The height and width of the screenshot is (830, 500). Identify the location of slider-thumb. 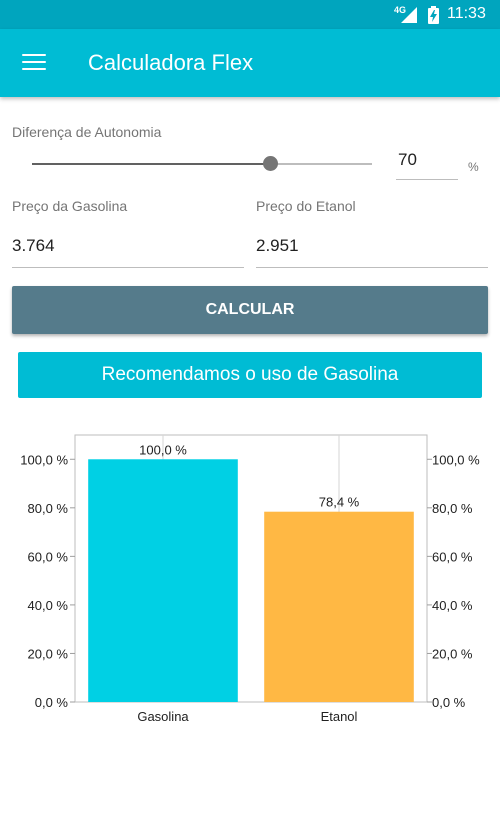
(270, 163).